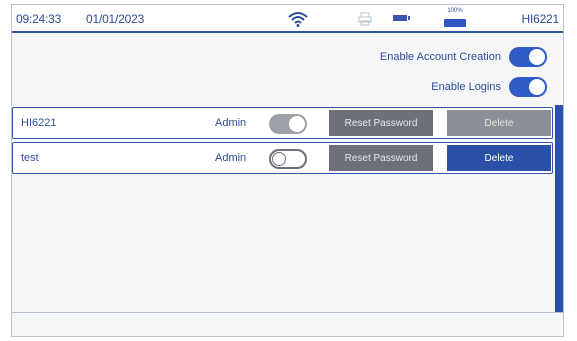 This screenshot has width=577, height=341. I want to click on user-row: HI6221 Admin Reset Password Delete, so click(282, 123).